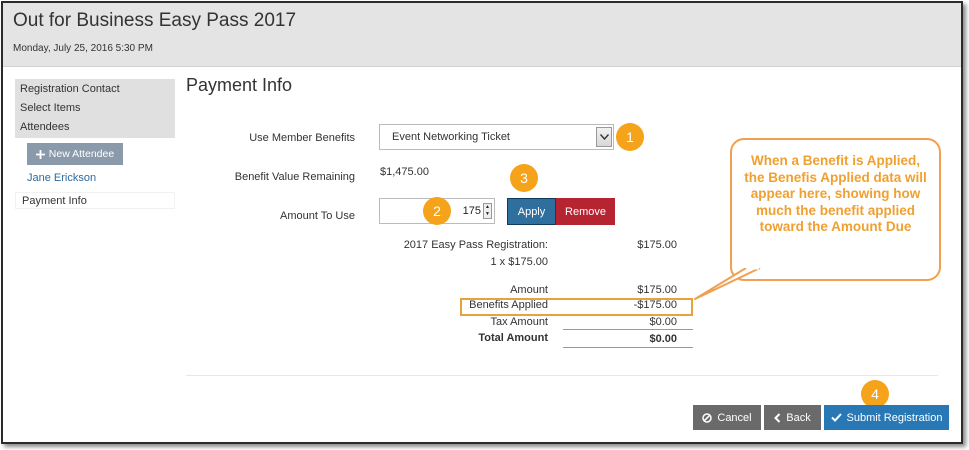 The width and height of the screenshot is (969, 450). What do you see at coordinates (475, 245) in the screenshot?
I see `item-name: 2017 Easy Pass Registration:` at bounding box center [475, 245].